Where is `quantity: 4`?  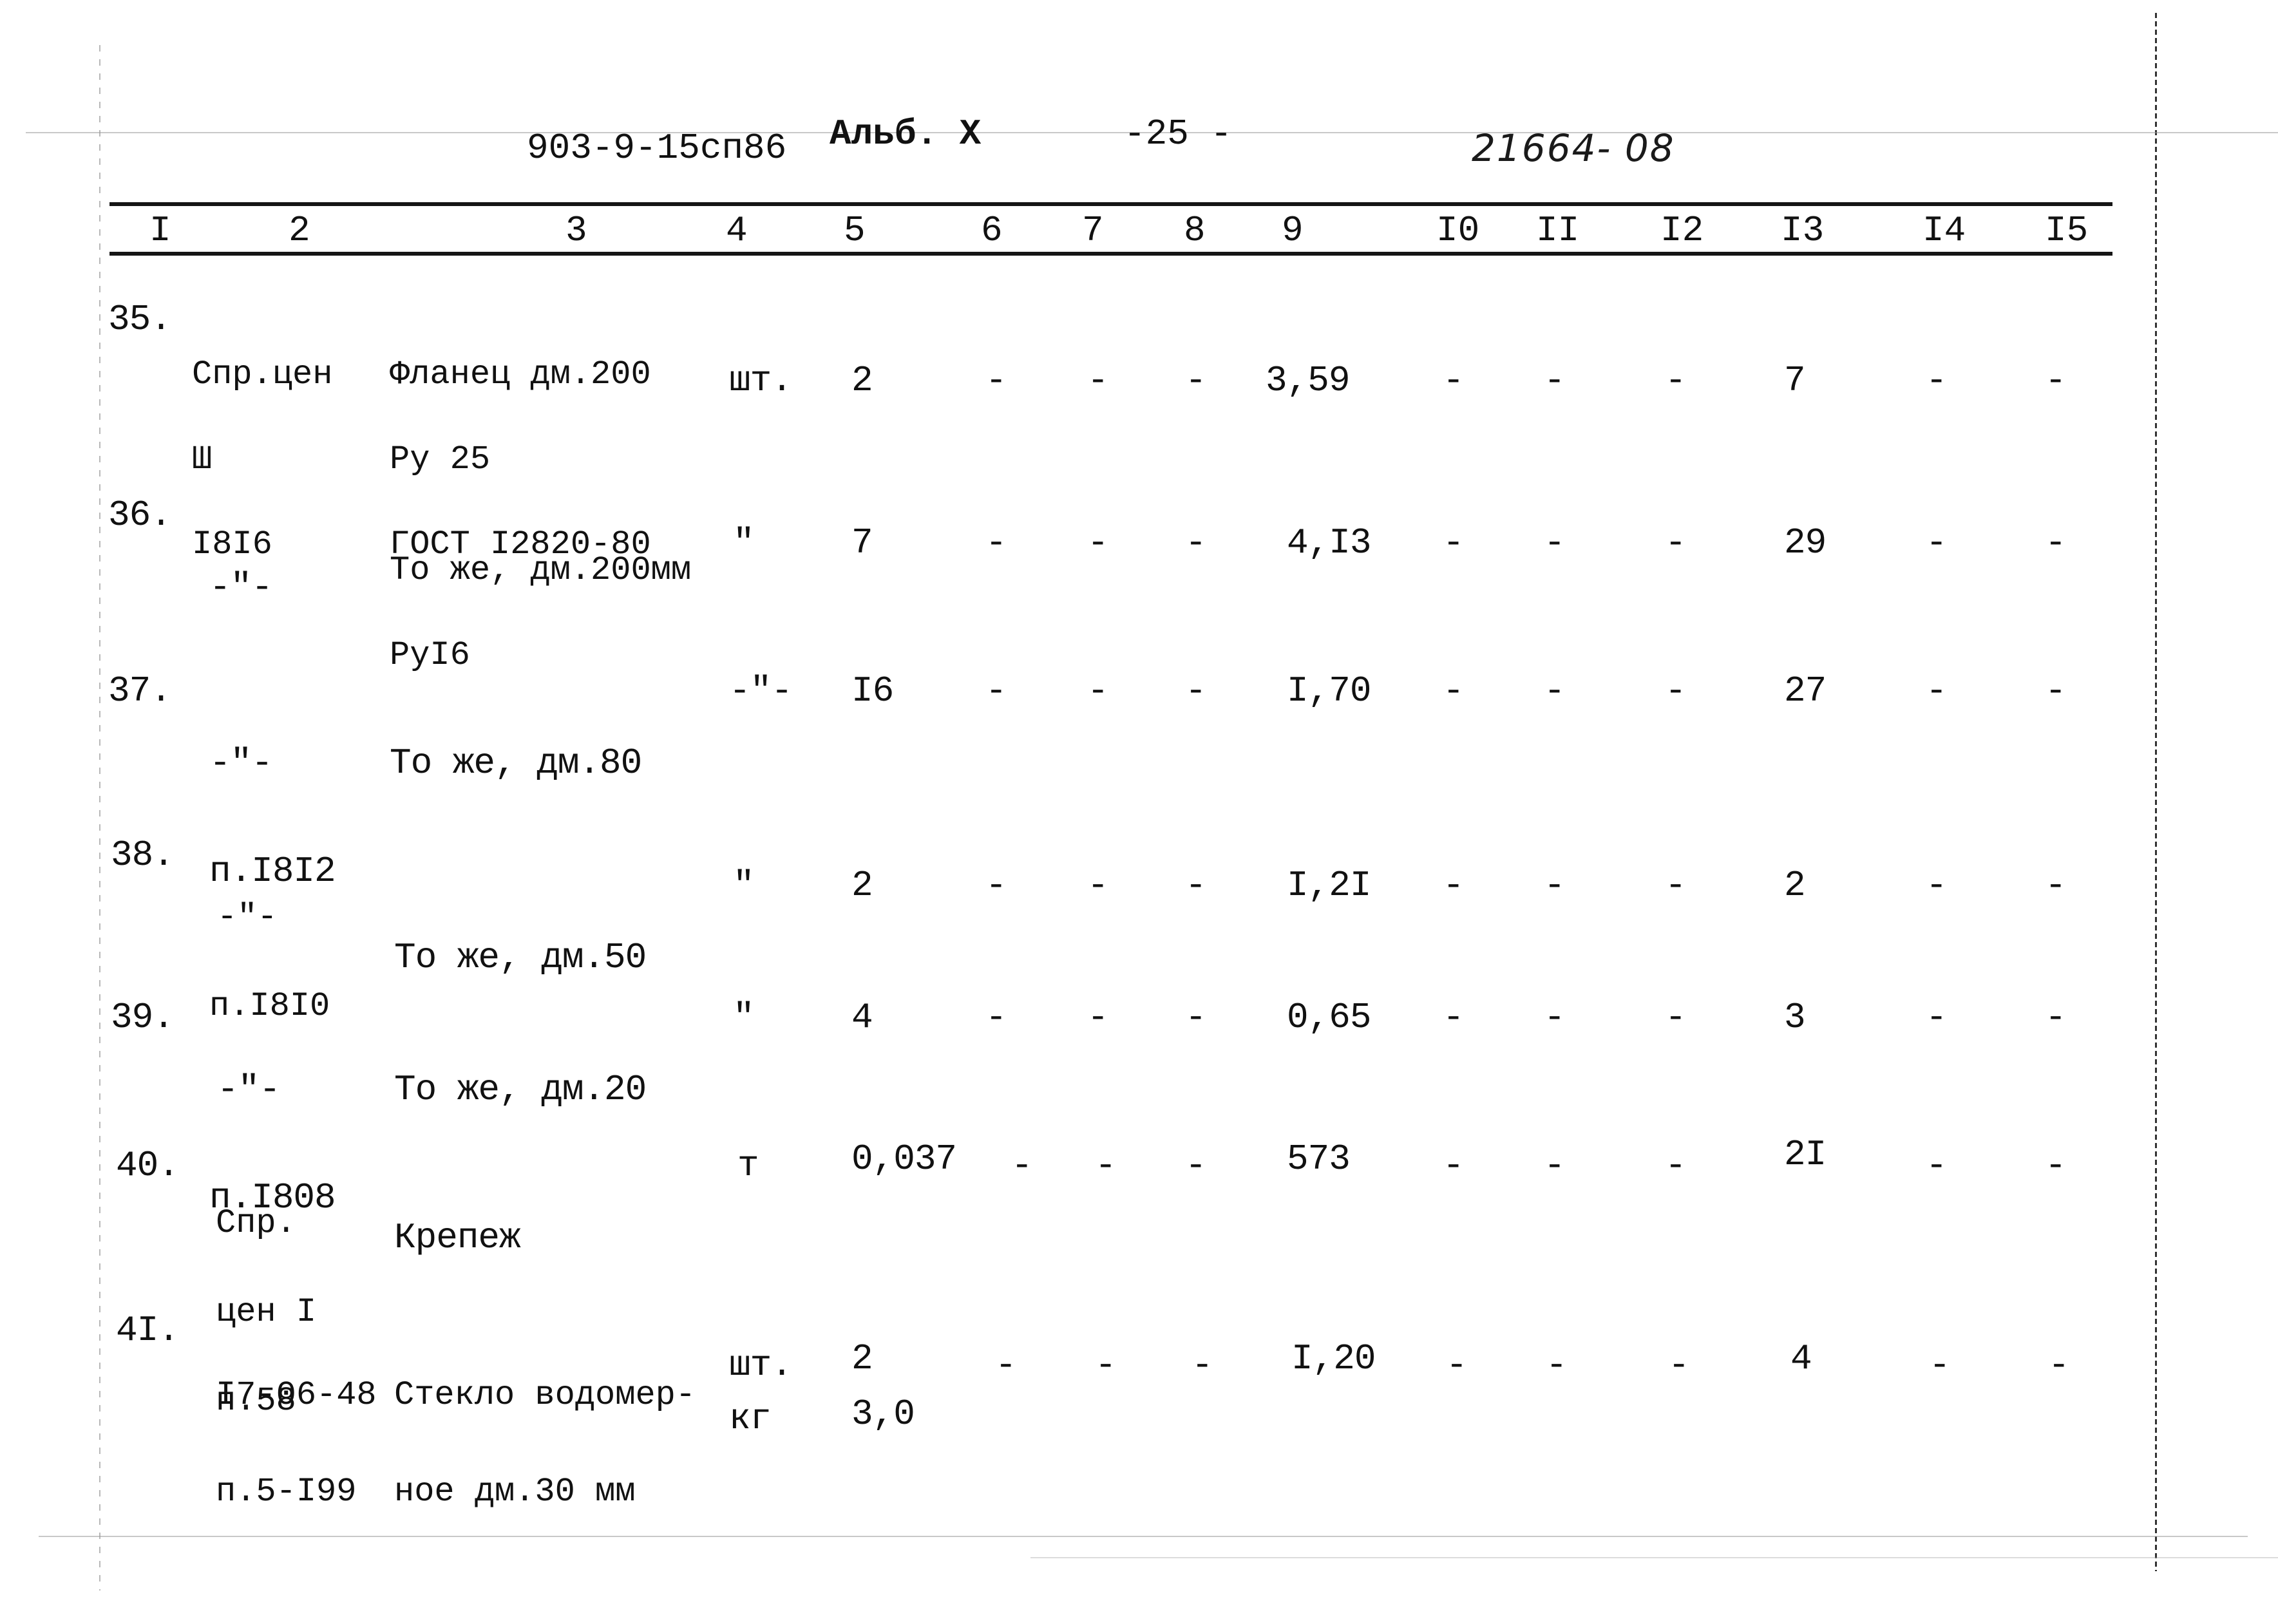 quantity: 4 is located at coordinates (862, 1018).